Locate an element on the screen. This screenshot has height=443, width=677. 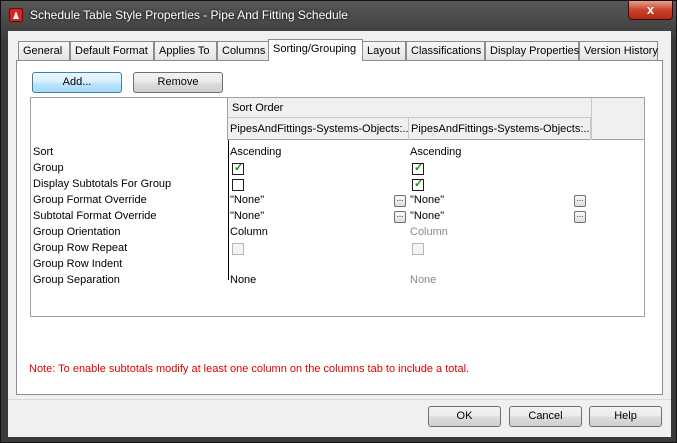
sort-value-col2: Ascending is located at coordinates (435, 152).